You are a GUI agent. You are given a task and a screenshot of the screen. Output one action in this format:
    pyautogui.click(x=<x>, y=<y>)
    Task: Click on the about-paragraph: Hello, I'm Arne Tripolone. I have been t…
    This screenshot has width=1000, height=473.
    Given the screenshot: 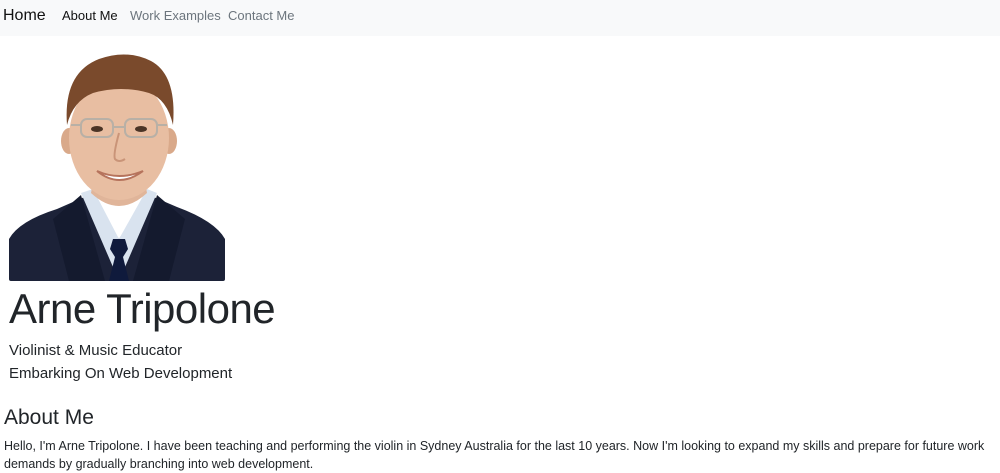 What is the action you would take?
    pyautogui.click(x=494, y=455)
    